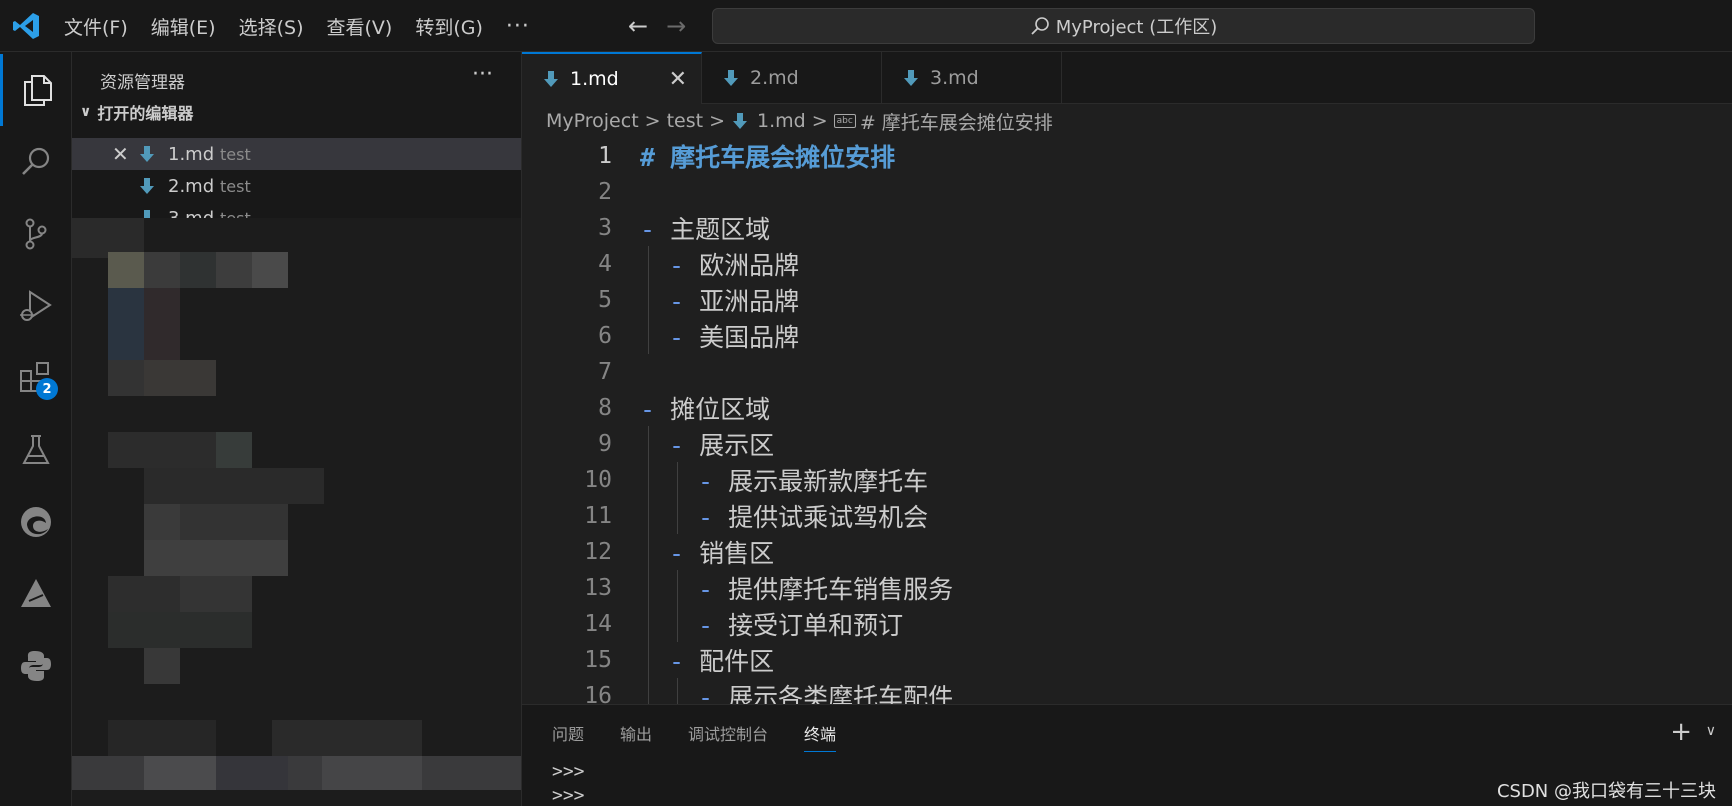 Image resolution: width=1732 pixels, height=806 pixels. I want to click on line-number: 11, so click(598, 516).